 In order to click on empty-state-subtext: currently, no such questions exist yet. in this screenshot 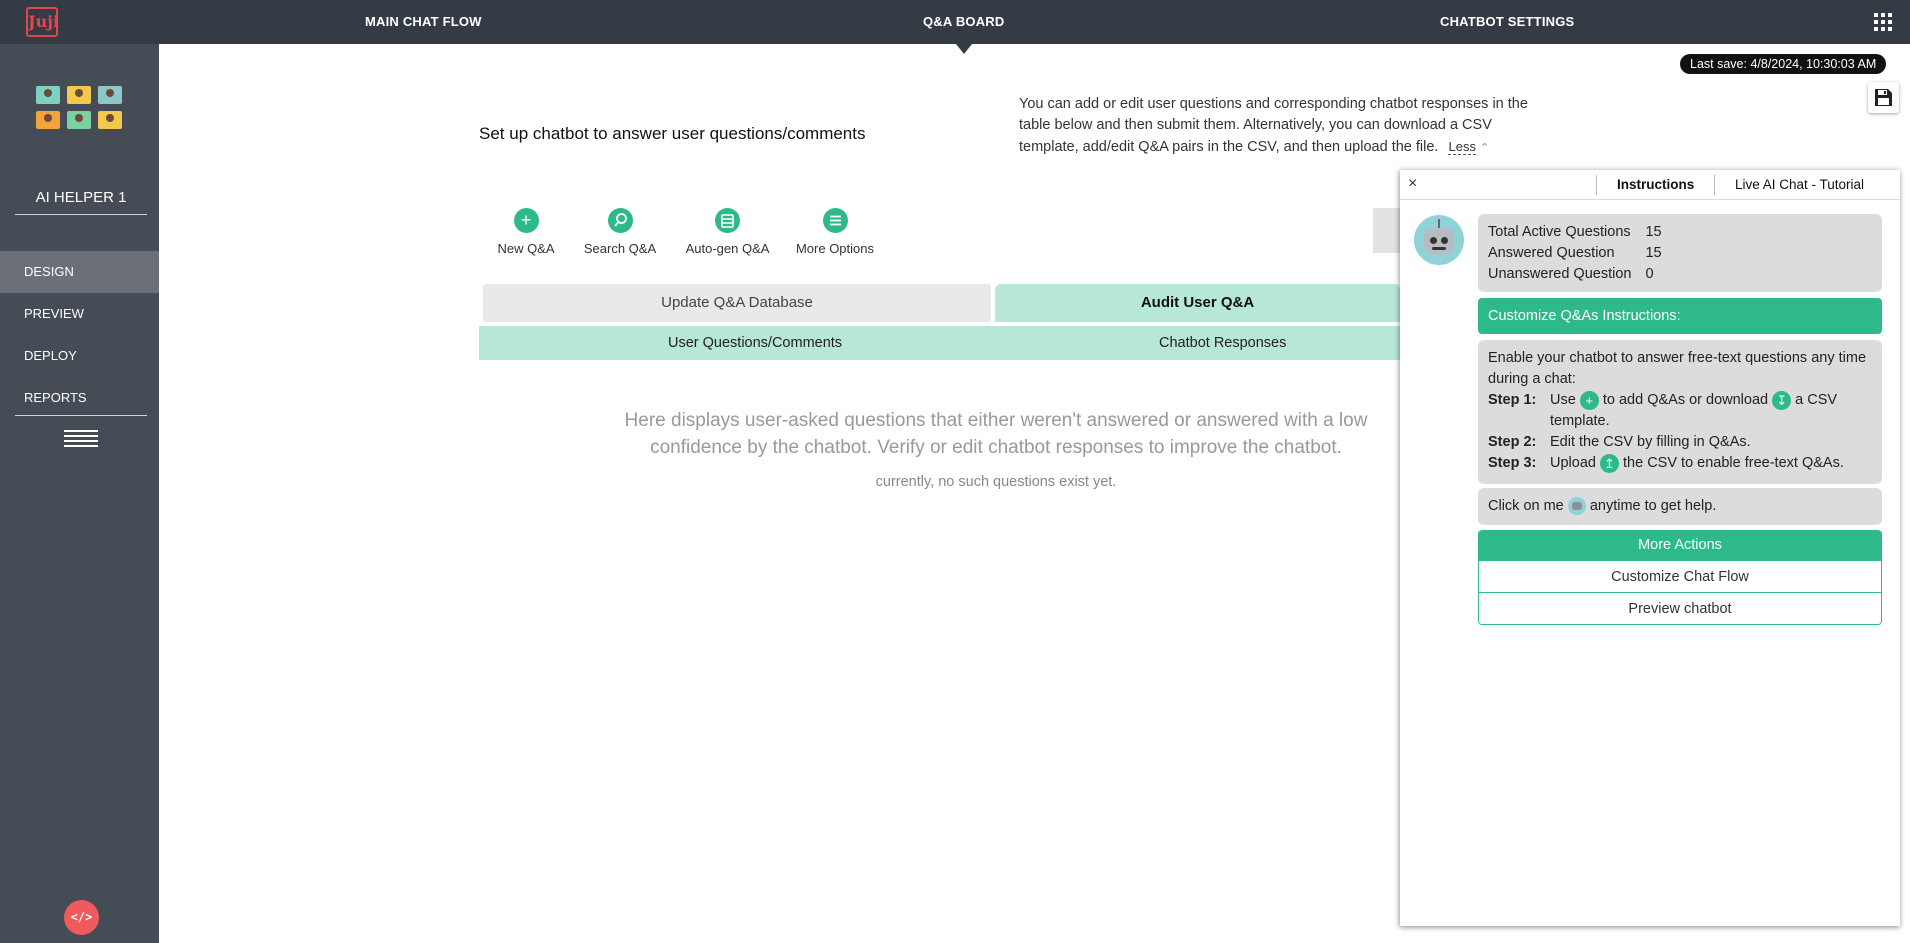, I will do `click(996, 482)`.